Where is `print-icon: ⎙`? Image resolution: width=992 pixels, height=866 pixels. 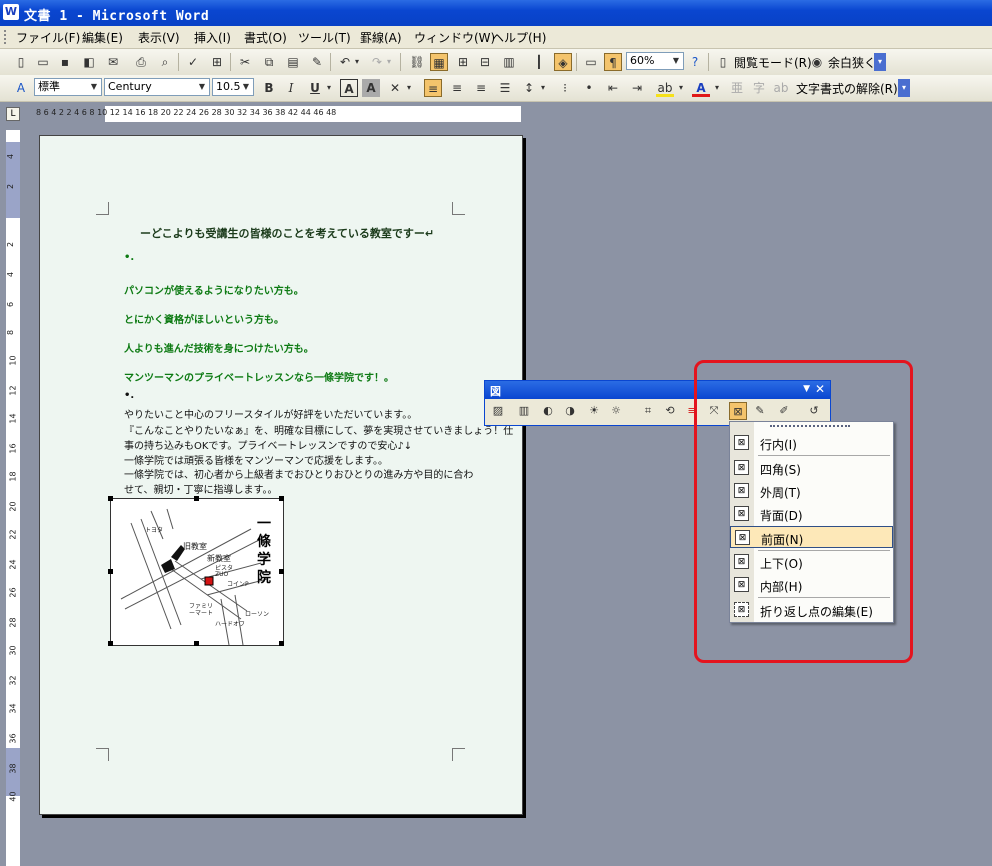
print-icon: ⎙ is located at coordinates (141, 62).